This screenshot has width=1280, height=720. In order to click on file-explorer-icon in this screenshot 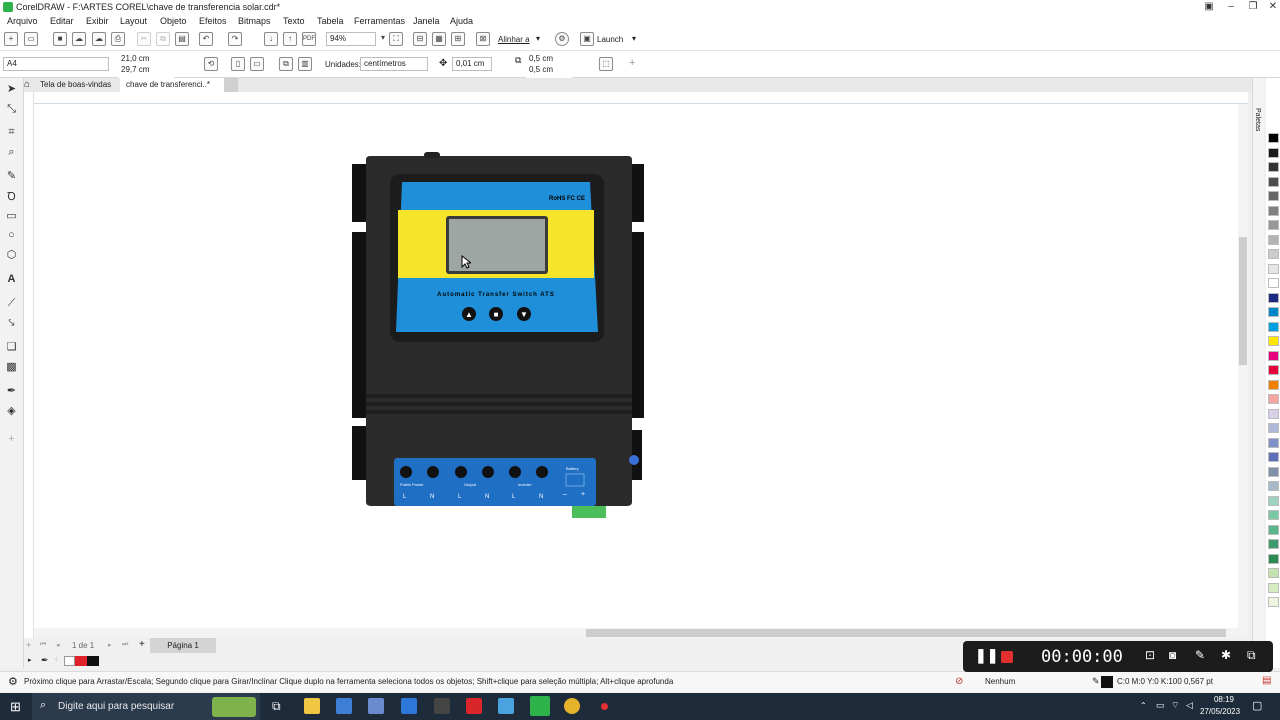, I will do `click(312, 706)`.